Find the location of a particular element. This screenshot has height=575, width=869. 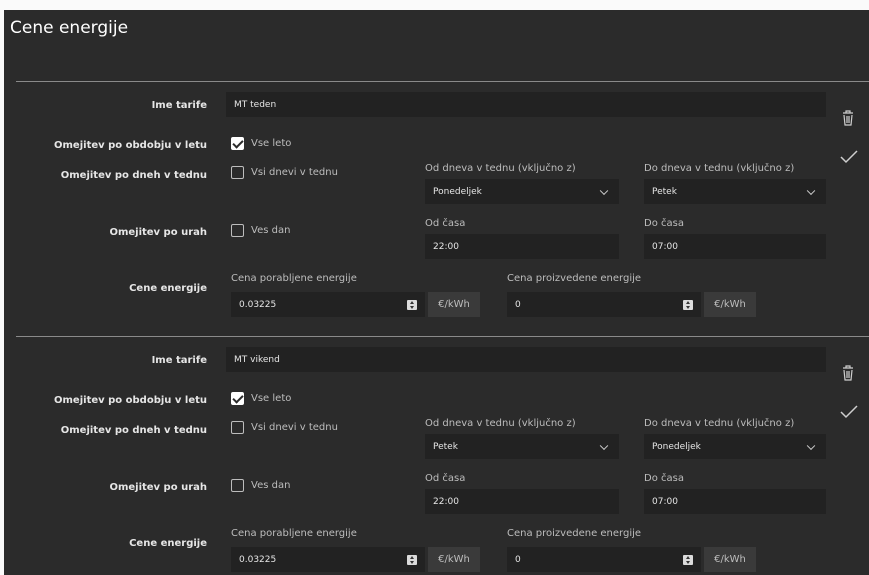

to-day-select: Petek is located at coordinates (735, 191).